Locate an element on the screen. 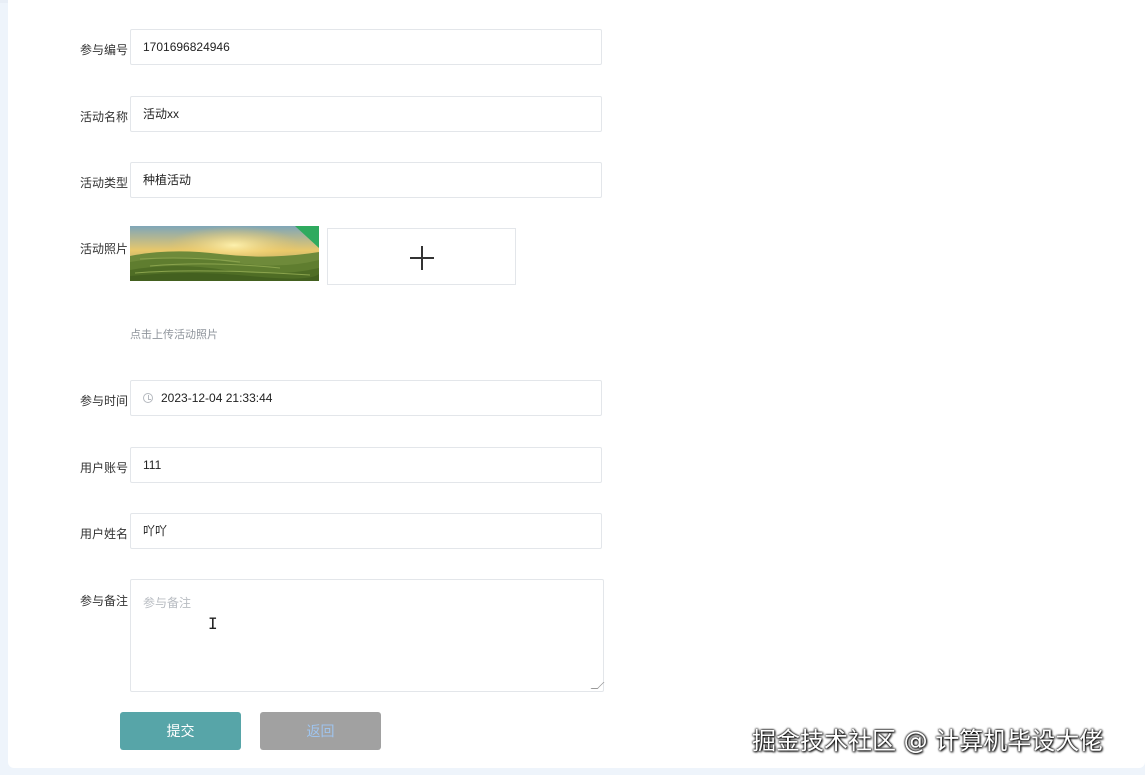 Image resolution: width=1145 pixels, height=775 pixels. watermark: 掘金技术社区 @ 计算机毕设大佬 is located at coordinates (928, 741).